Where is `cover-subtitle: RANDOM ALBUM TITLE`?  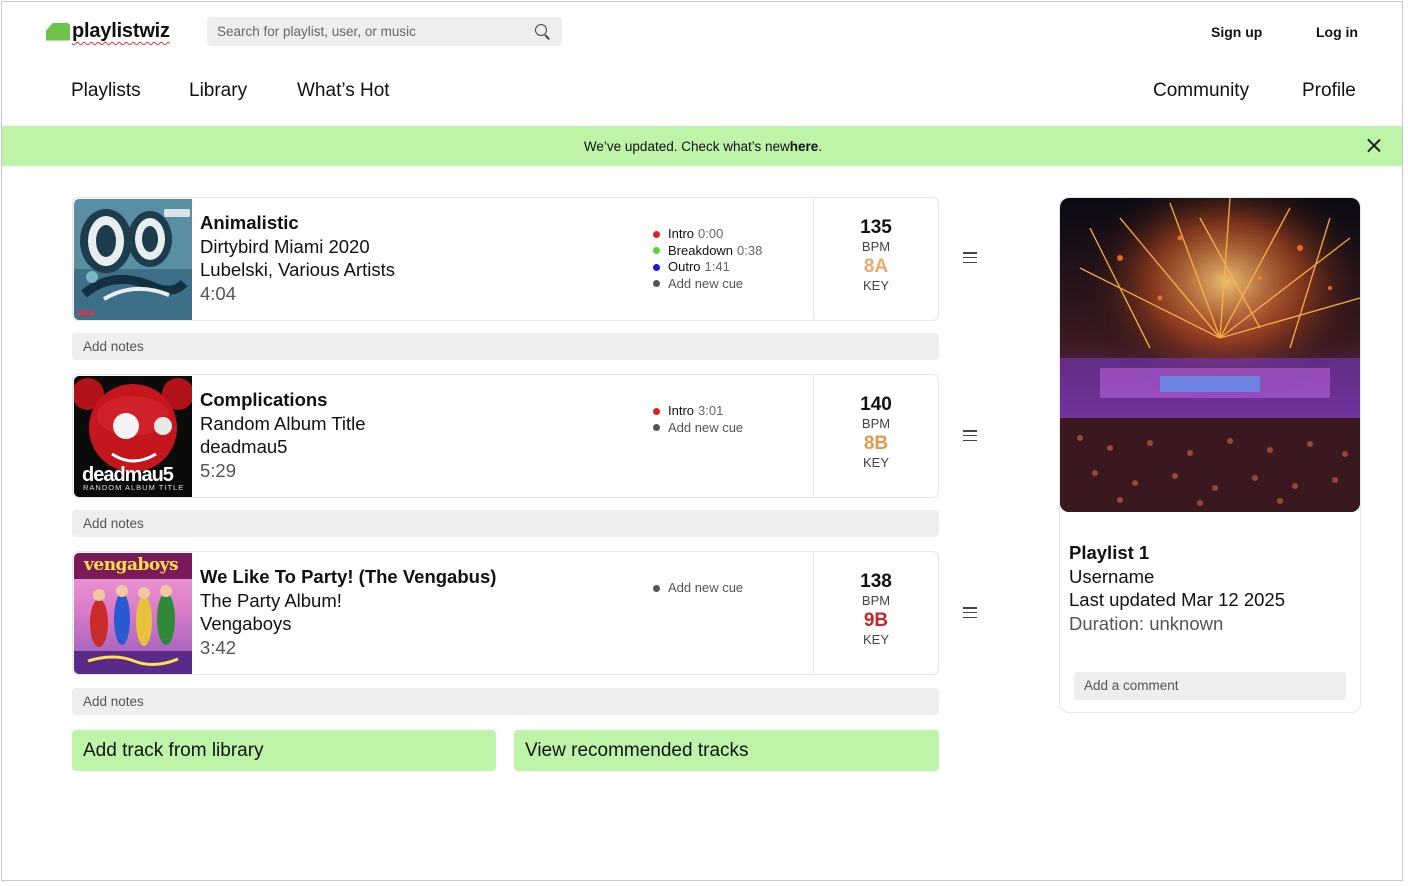 cover-subtitle: RANDOM ALBUM TITLE is located at coordinates (134, 487).